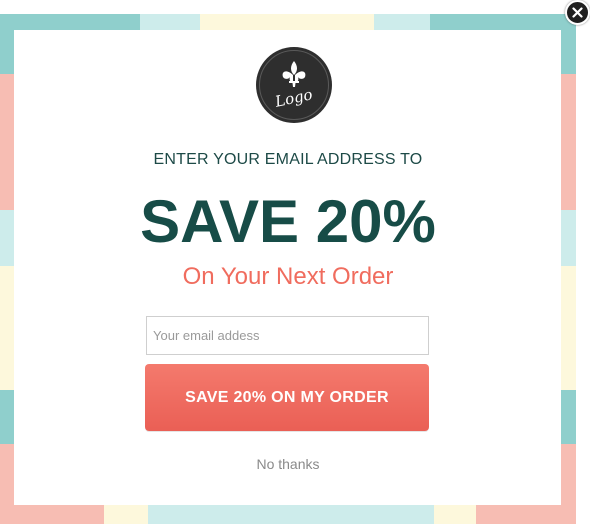  I want to click on close-button, so click(577, 12).